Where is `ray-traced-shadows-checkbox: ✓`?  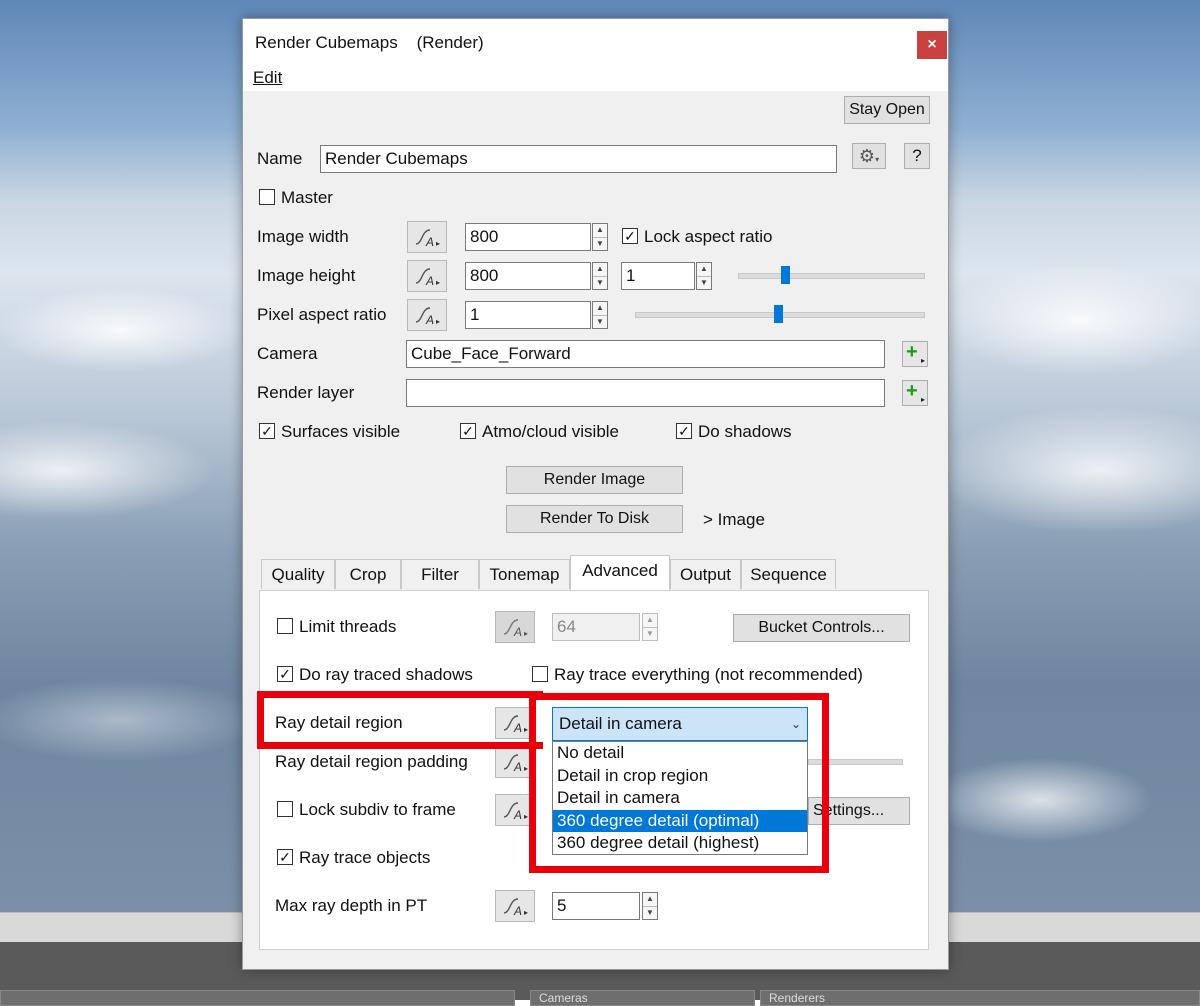
ray-traced-shadows-checkbox: ✓ is located at coordinates (285, 674).